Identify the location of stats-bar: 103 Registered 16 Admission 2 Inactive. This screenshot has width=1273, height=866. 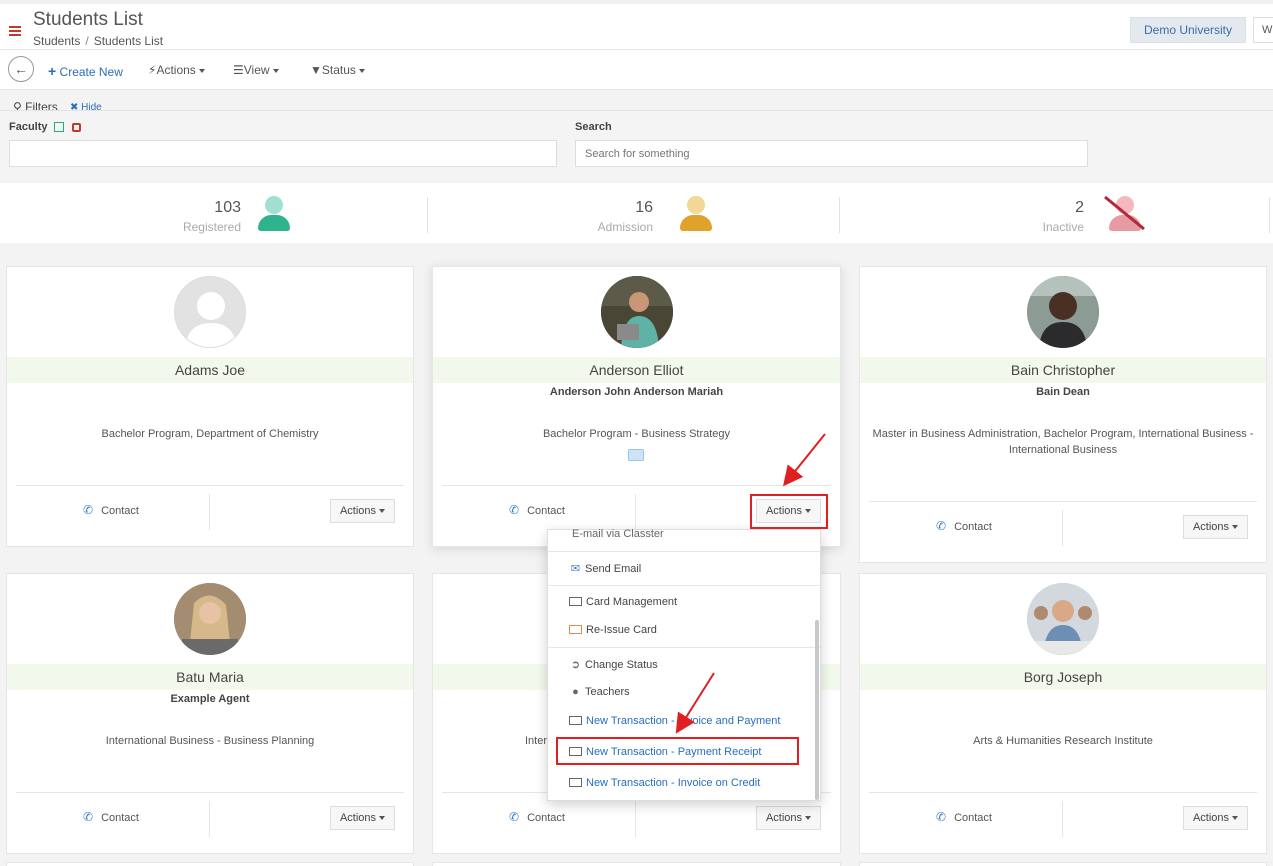
(636, 213).